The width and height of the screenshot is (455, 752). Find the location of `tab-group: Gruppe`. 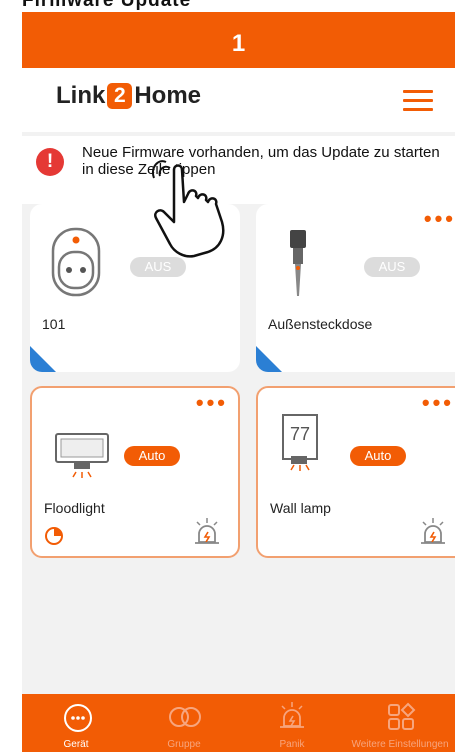

tab-group: Gruppe is located at coordinates (184, 723).